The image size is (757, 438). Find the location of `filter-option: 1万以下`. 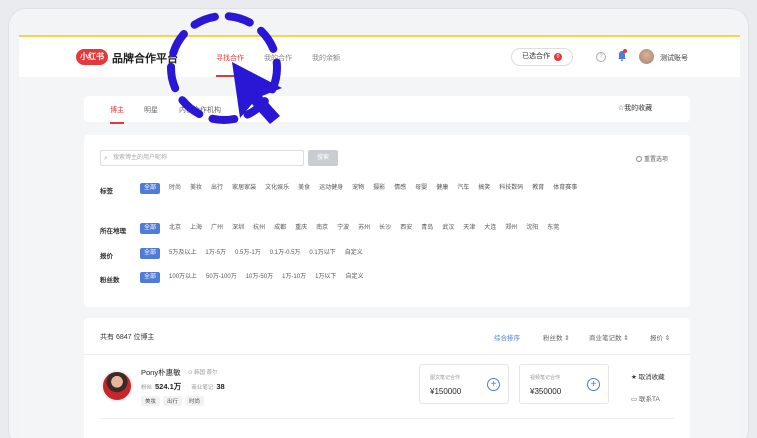

filter-option: 1万以下 is located at coordinates (325, 277).